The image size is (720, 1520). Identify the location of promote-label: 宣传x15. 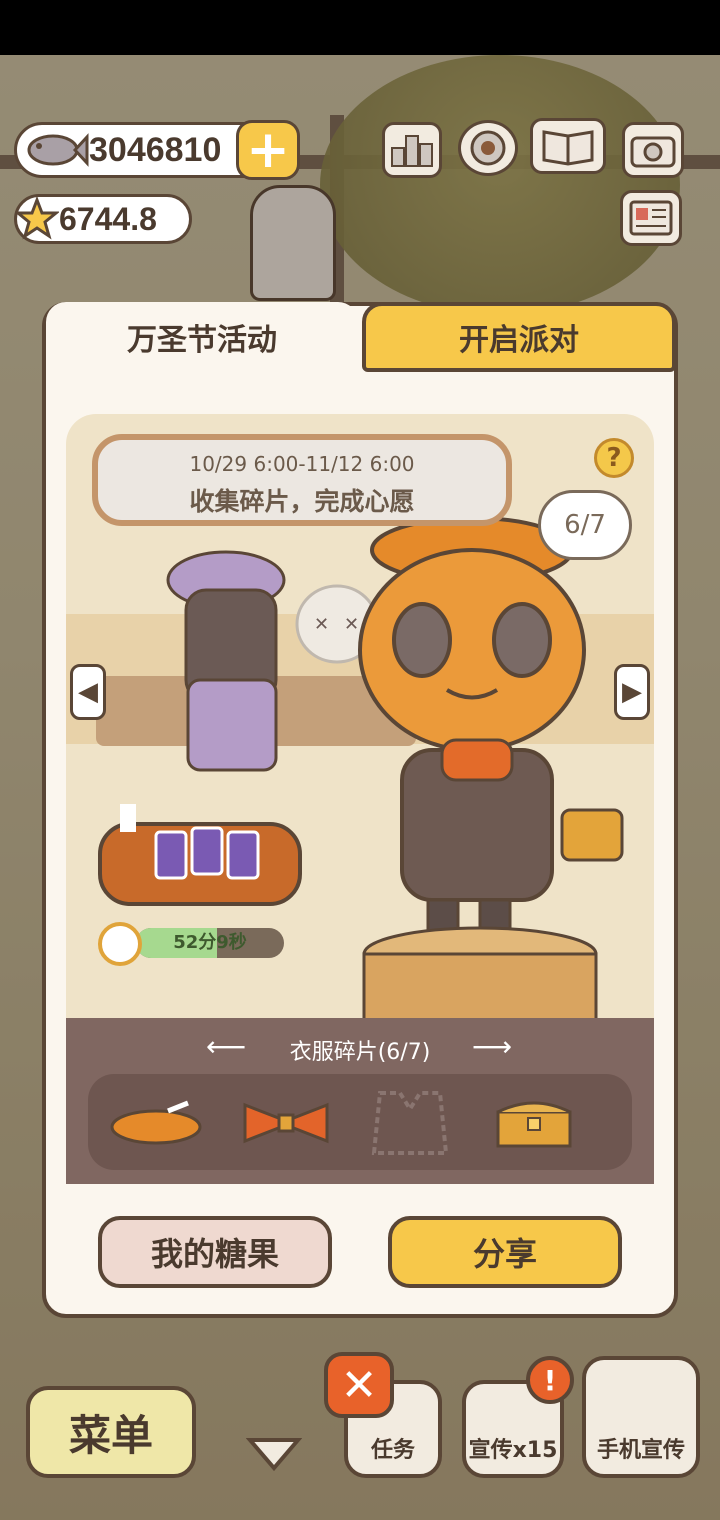
(513, 1450).